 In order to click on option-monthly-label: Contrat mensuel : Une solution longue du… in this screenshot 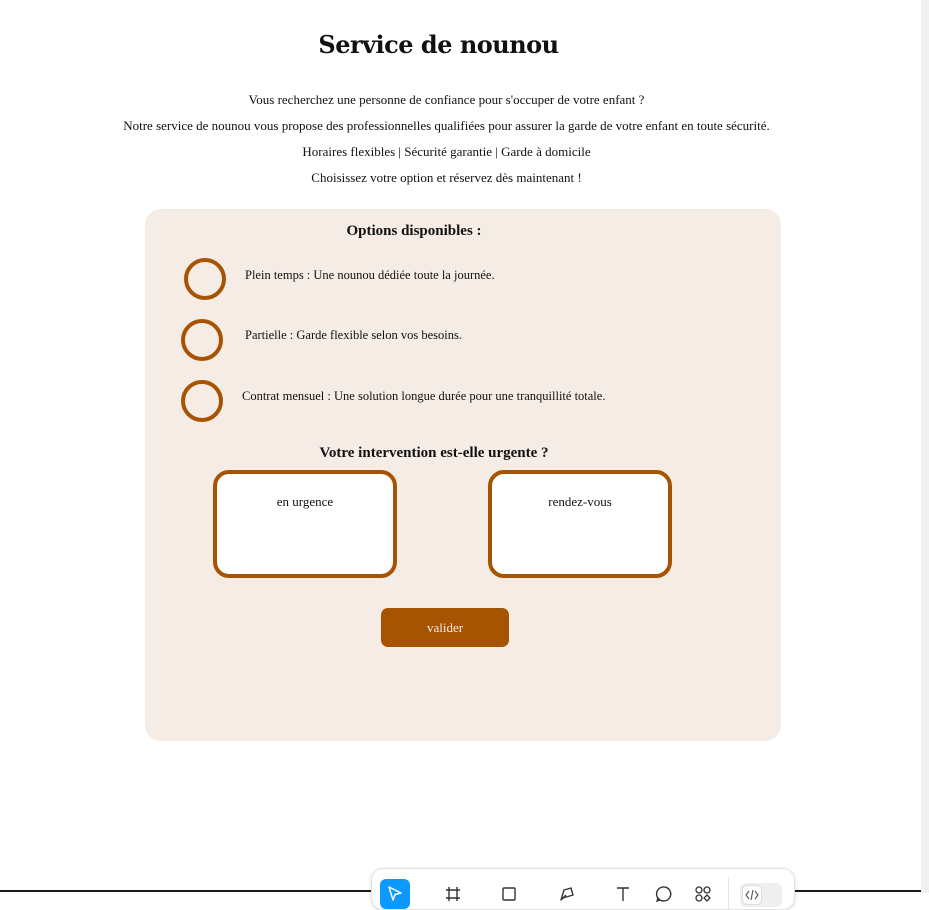, I will do `click(424, 396)`.